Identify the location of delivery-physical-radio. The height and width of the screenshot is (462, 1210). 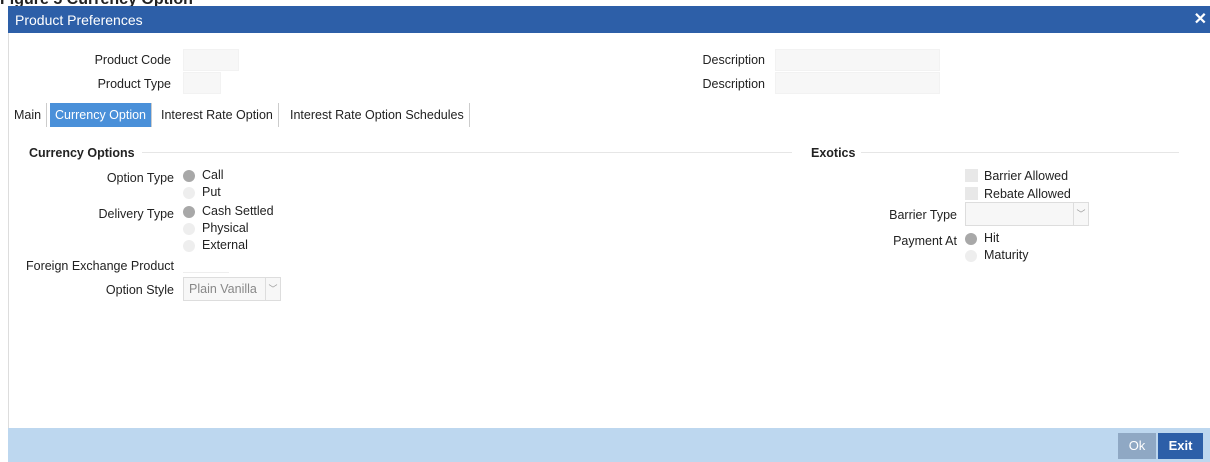
(189, 229).